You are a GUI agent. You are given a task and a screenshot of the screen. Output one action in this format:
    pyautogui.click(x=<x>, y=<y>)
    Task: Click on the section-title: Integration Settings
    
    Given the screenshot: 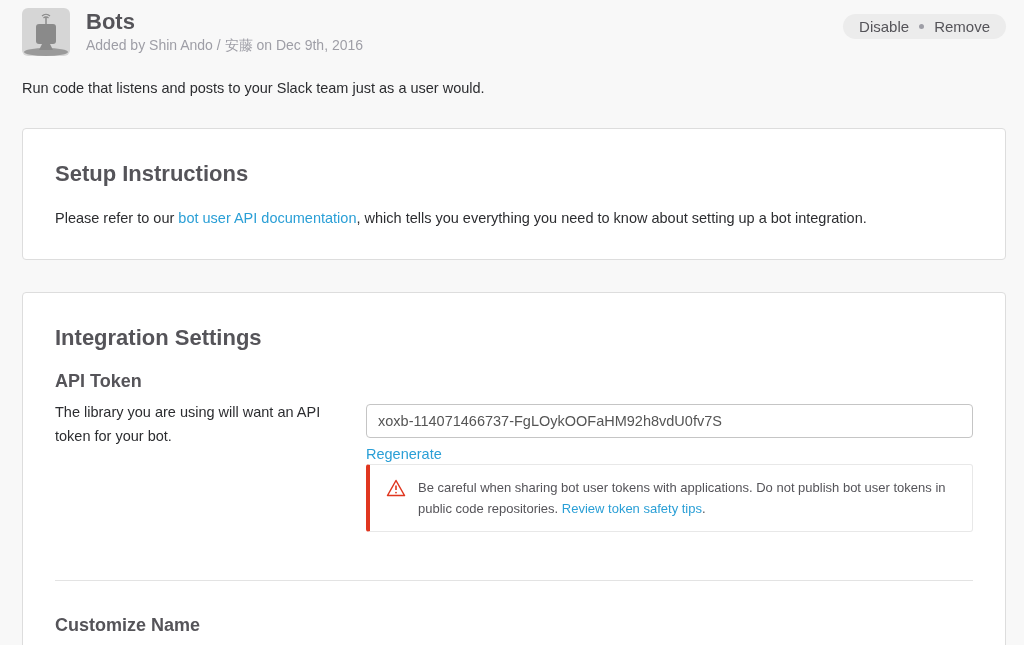 What is the action you would take?
    pyautogui.click(x=159, y=338)
    